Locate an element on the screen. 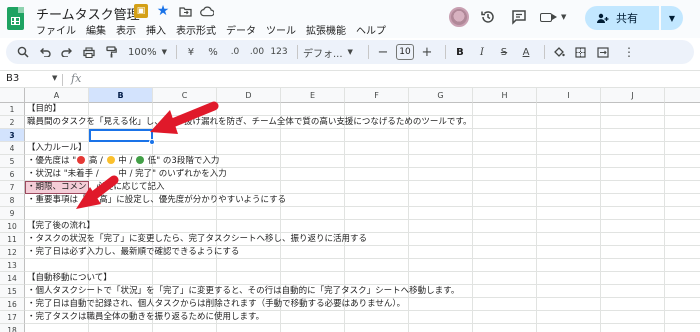 The width and height of the screenshot is (700, 332). column-header-f: F is located at coordinates (377, 95).